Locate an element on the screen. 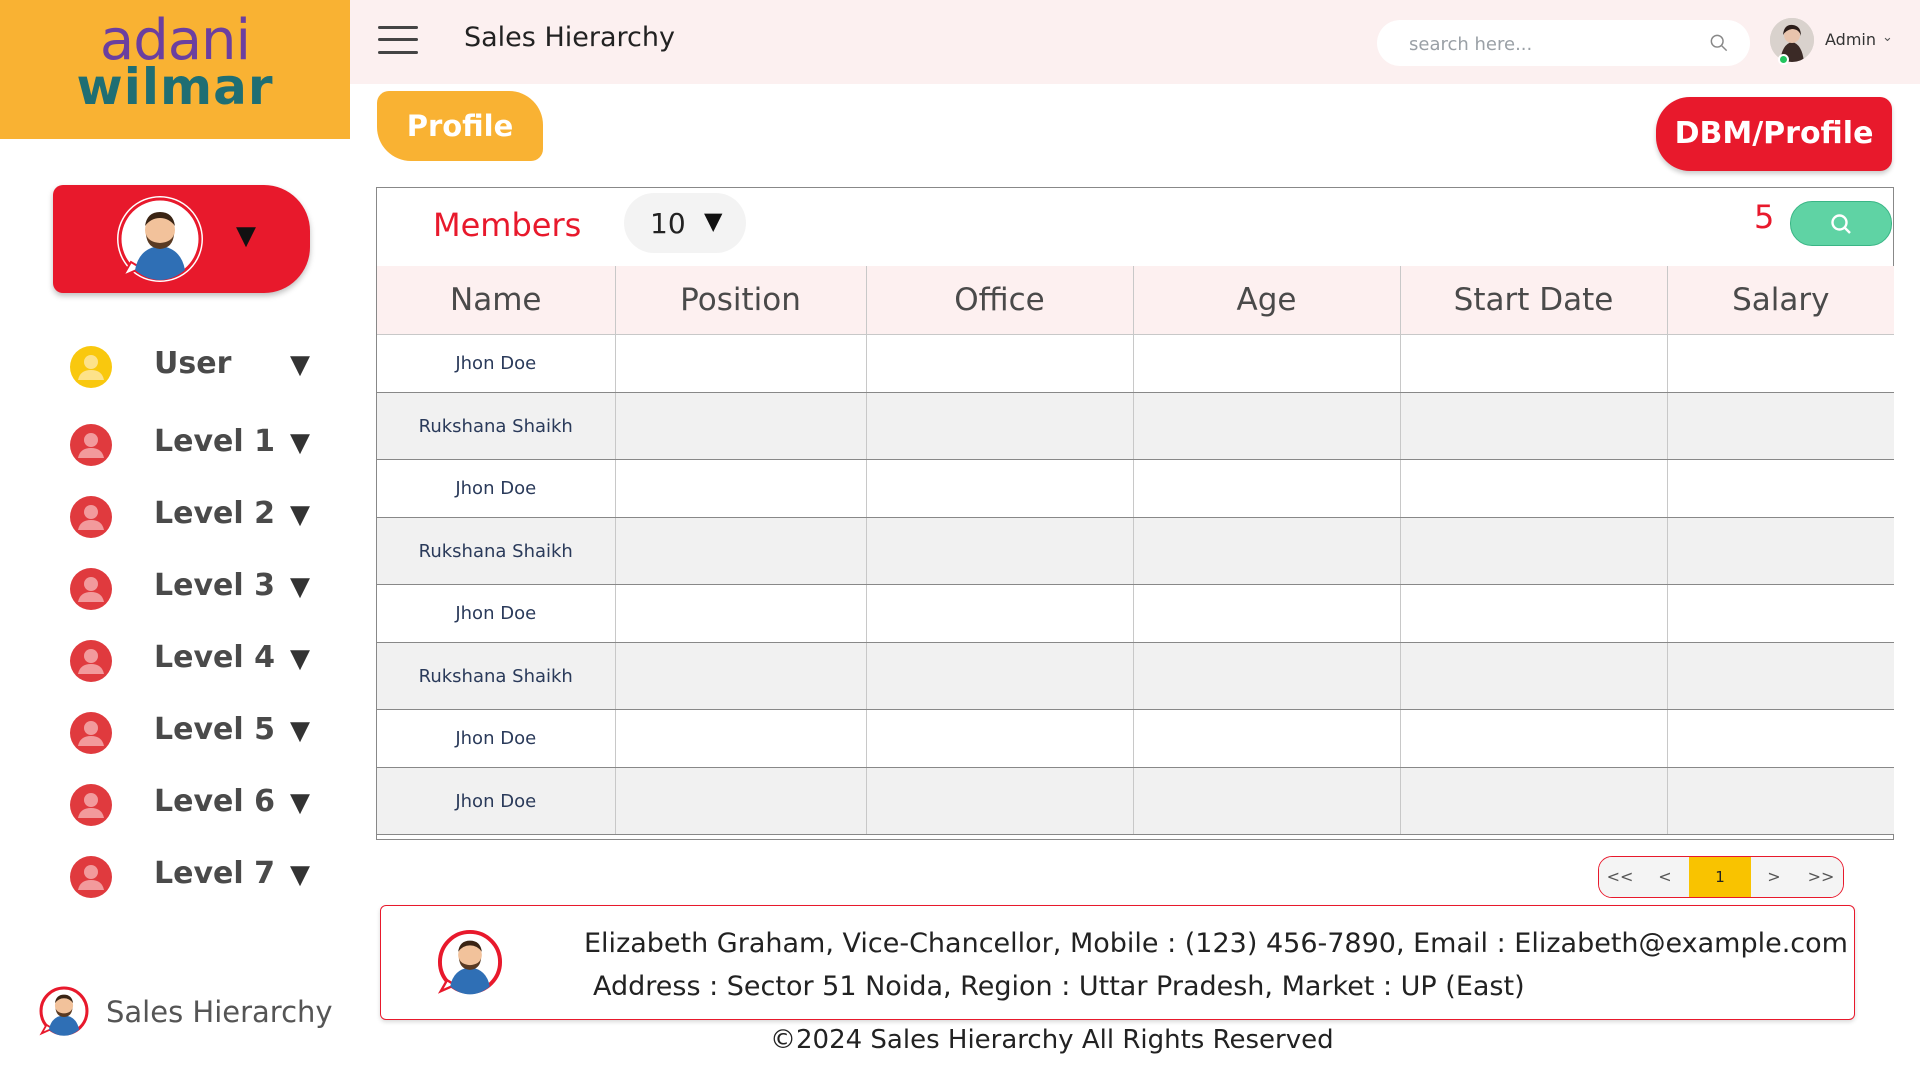 This screenshot has height=1080, width=1920. column-header-start-date: Start Date is located at coordinates (1534, 300).